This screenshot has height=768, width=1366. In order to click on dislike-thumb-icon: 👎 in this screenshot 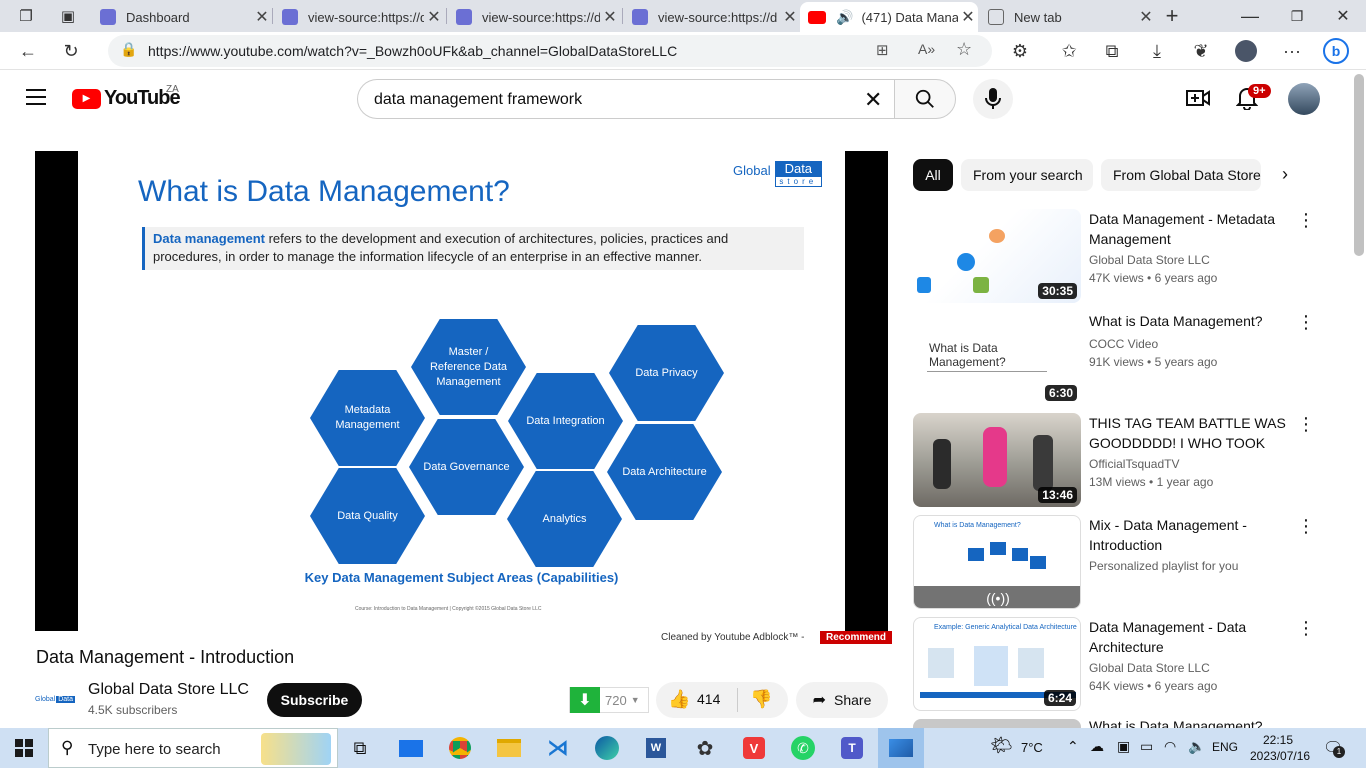, I will do `click(761, 699)`.